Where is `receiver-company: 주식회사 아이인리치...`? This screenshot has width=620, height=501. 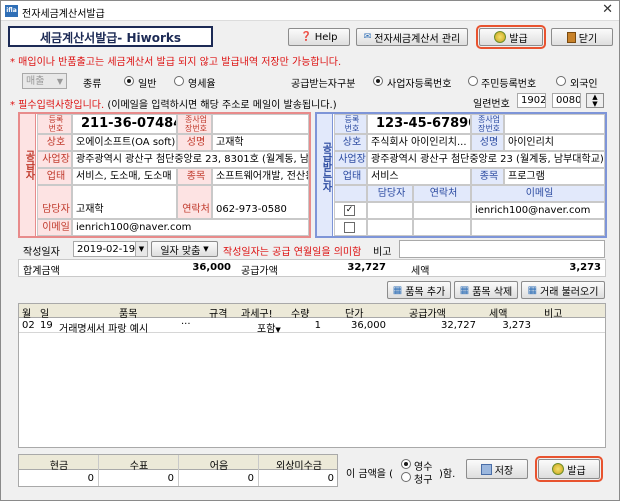
receiver-company: 주식회사 아이인리치... is located at coordinates (419, 142).